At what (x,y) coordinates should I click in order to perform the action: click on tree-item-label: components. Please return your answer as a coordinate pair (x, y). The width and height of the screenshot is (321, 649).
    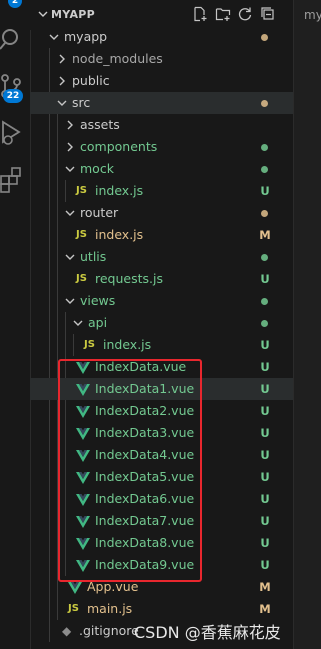
    Looking at the image, I should click on (119, 146).